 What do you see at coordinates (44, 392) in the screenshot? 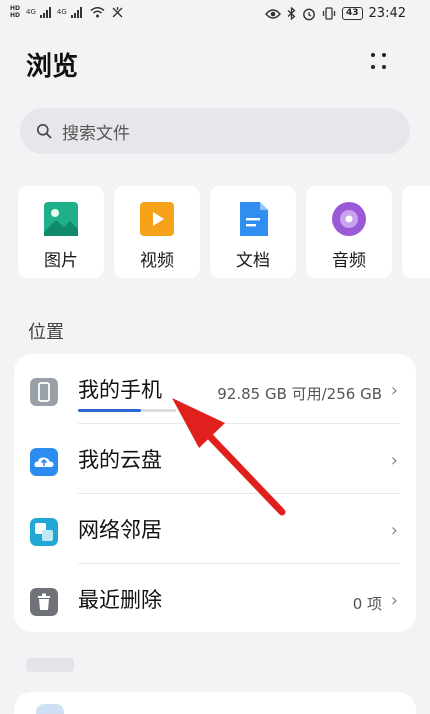
I see `phone-icon` at bounding box center [44, 392].